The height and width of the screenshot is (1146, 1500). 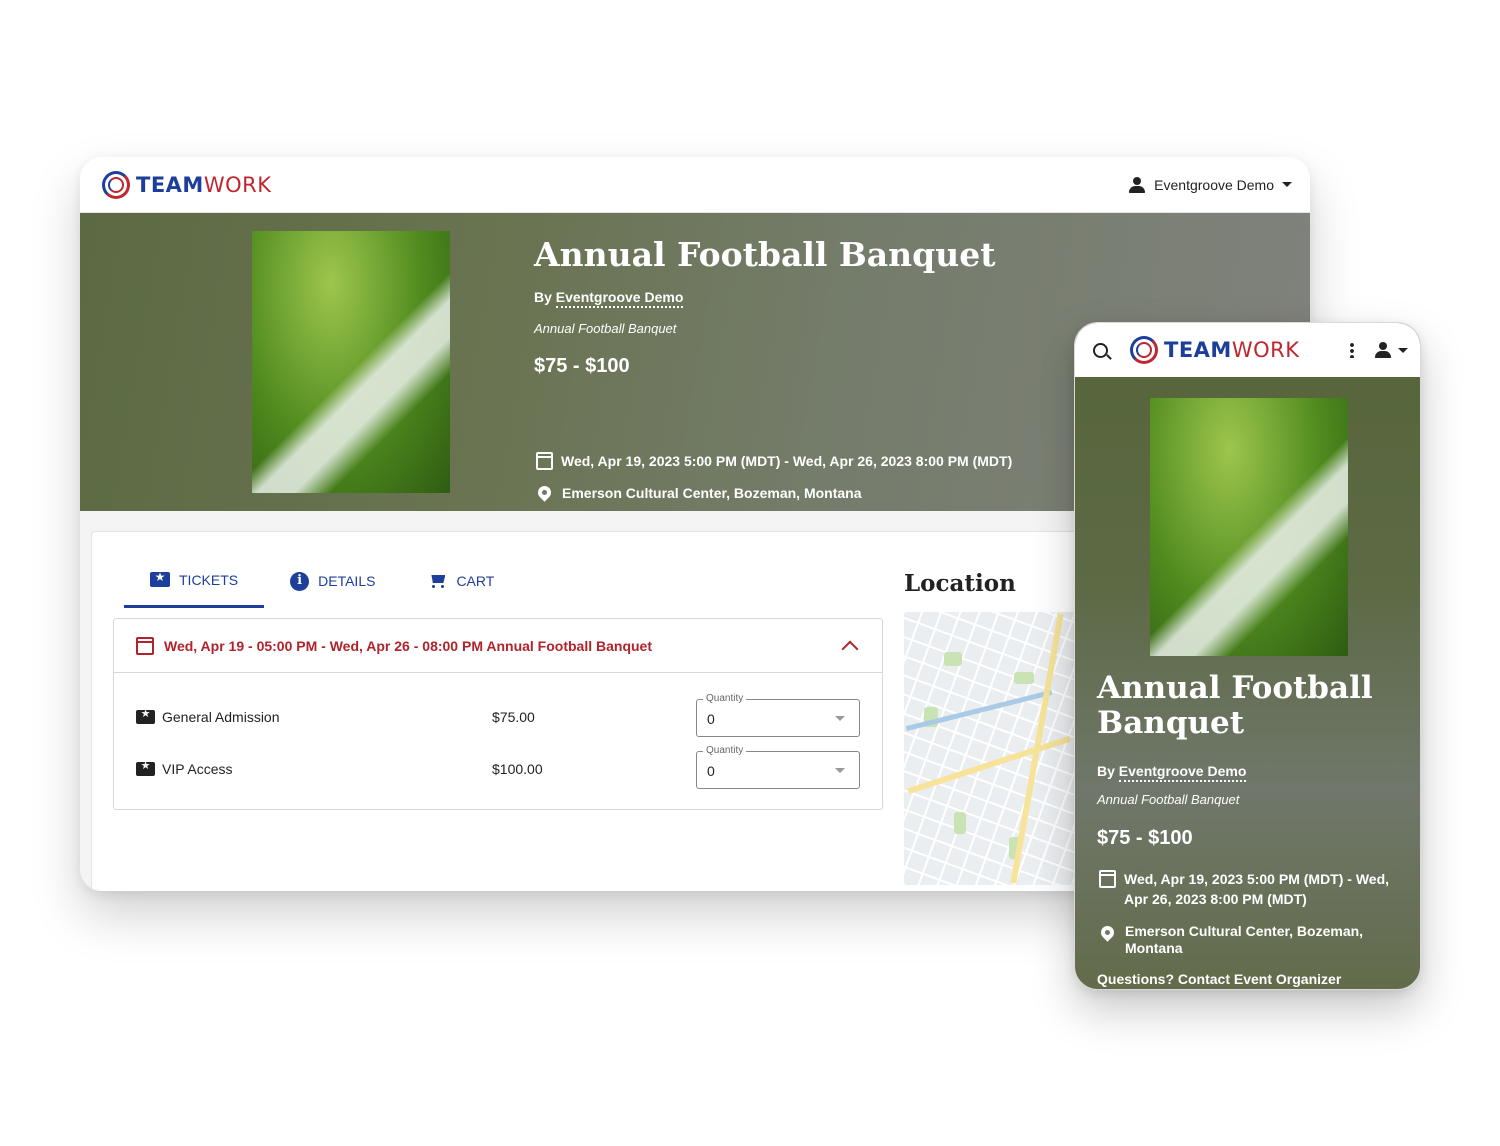 I want to click on user-name: Eventgroove Demo, so click(x=1214, y=184).